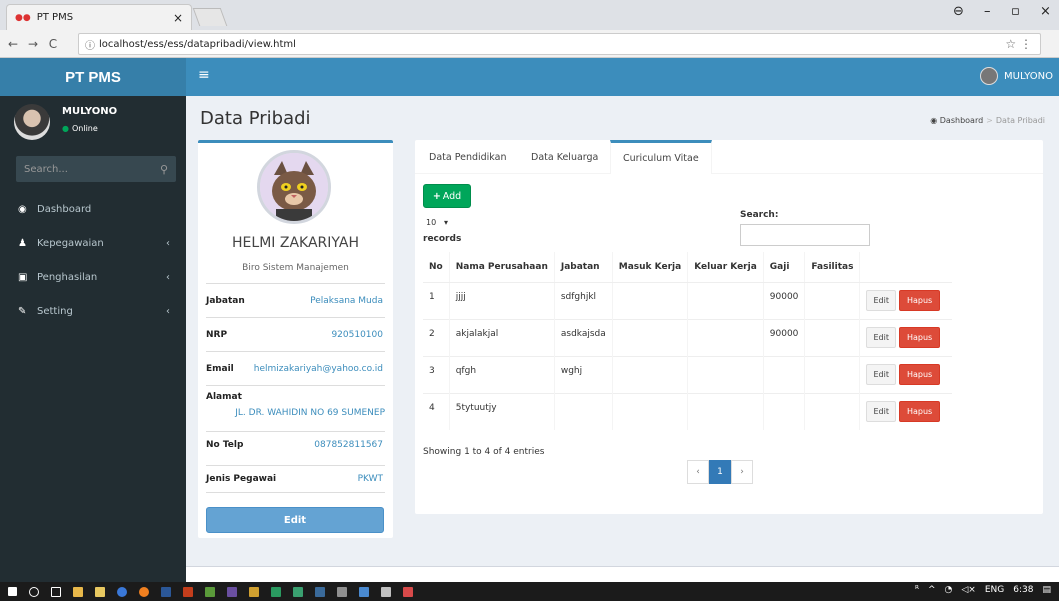  I want to click on tab-data-pendidikan: Data Pendidikan, so click(467, 157).